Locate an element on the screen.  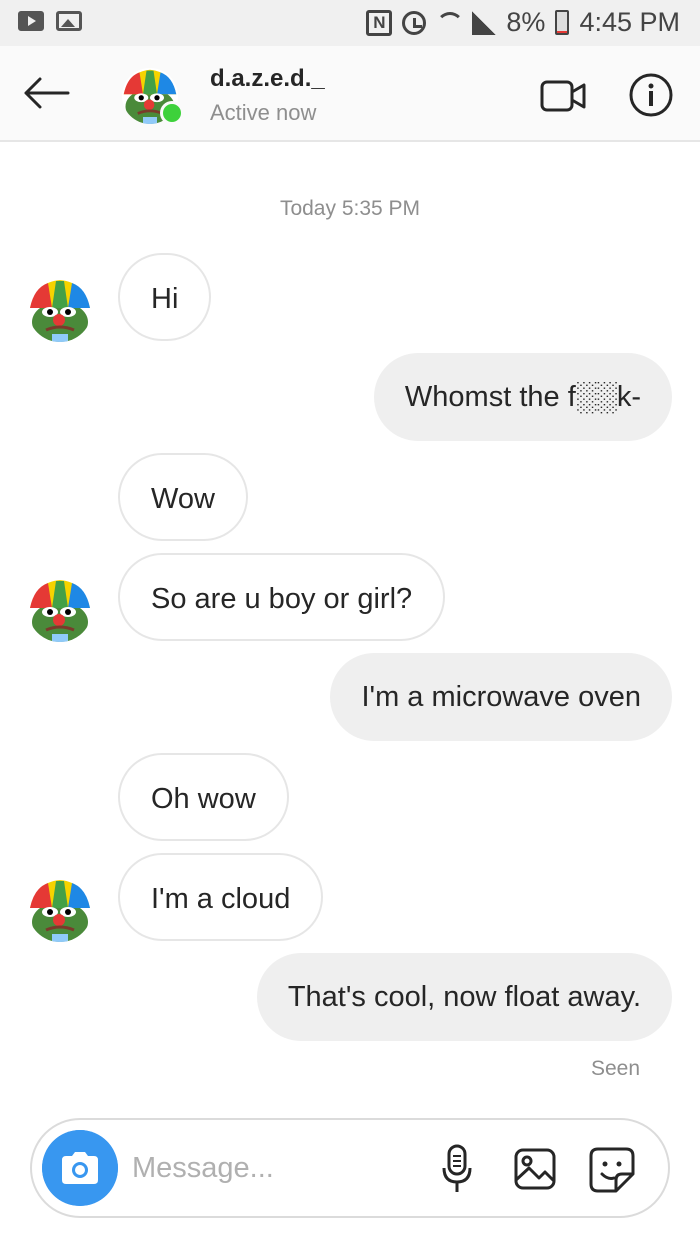
sticker-icon is located at coordinates (612, 1170).